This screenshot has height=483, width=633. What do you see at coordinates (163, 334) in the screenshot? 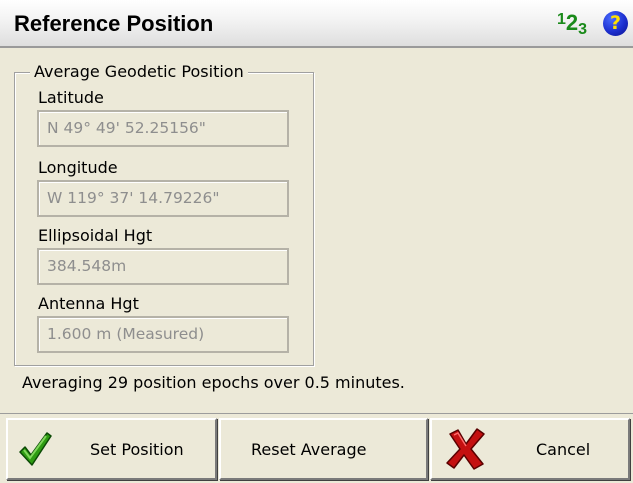
I see `antenna-hgt-field: 1.600 m (Measured)` at bounding box center [163, 334].